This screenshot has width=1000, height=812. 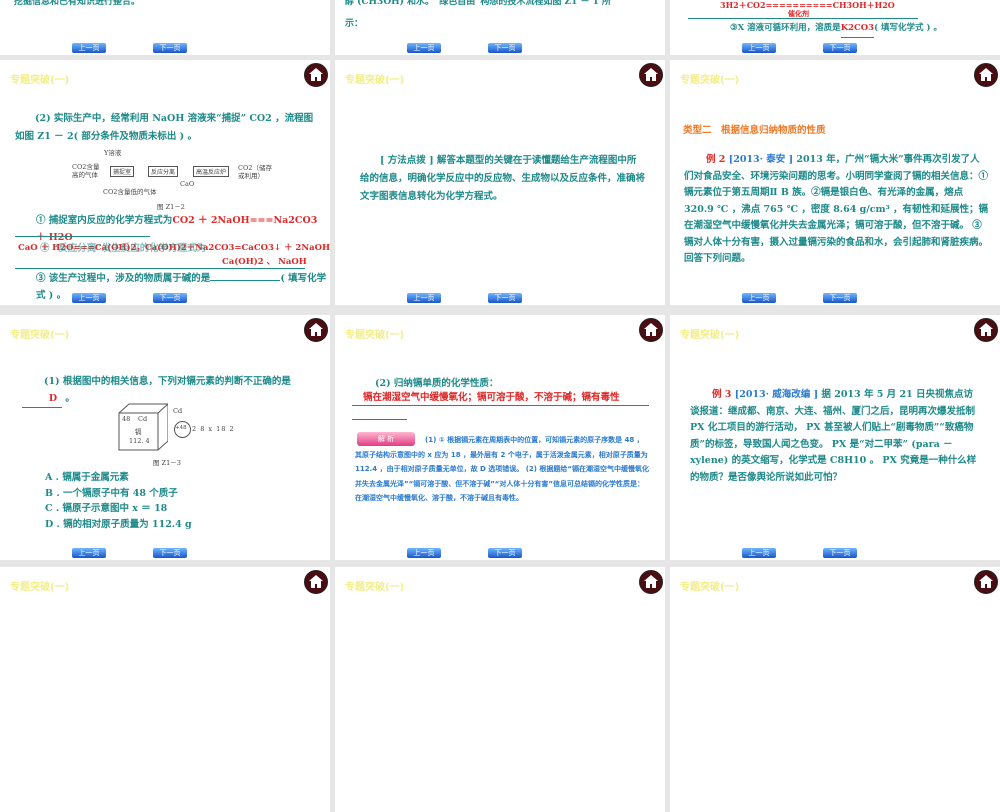 I want to click on atomic-mass: 112. 4, so click(x=139, y=441).